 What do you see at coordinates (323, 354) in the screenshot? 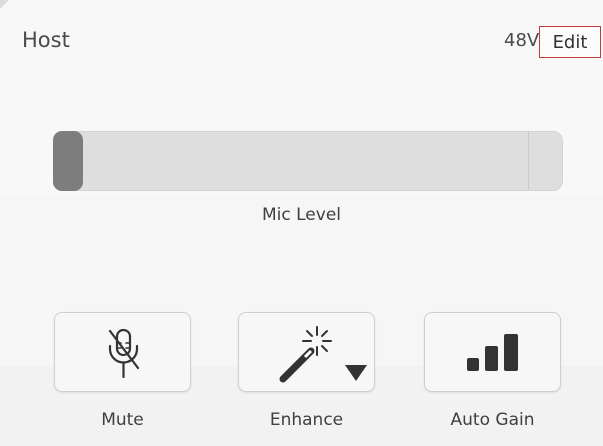
I see `magic-wand-icon` at bounding box center [323, 354].